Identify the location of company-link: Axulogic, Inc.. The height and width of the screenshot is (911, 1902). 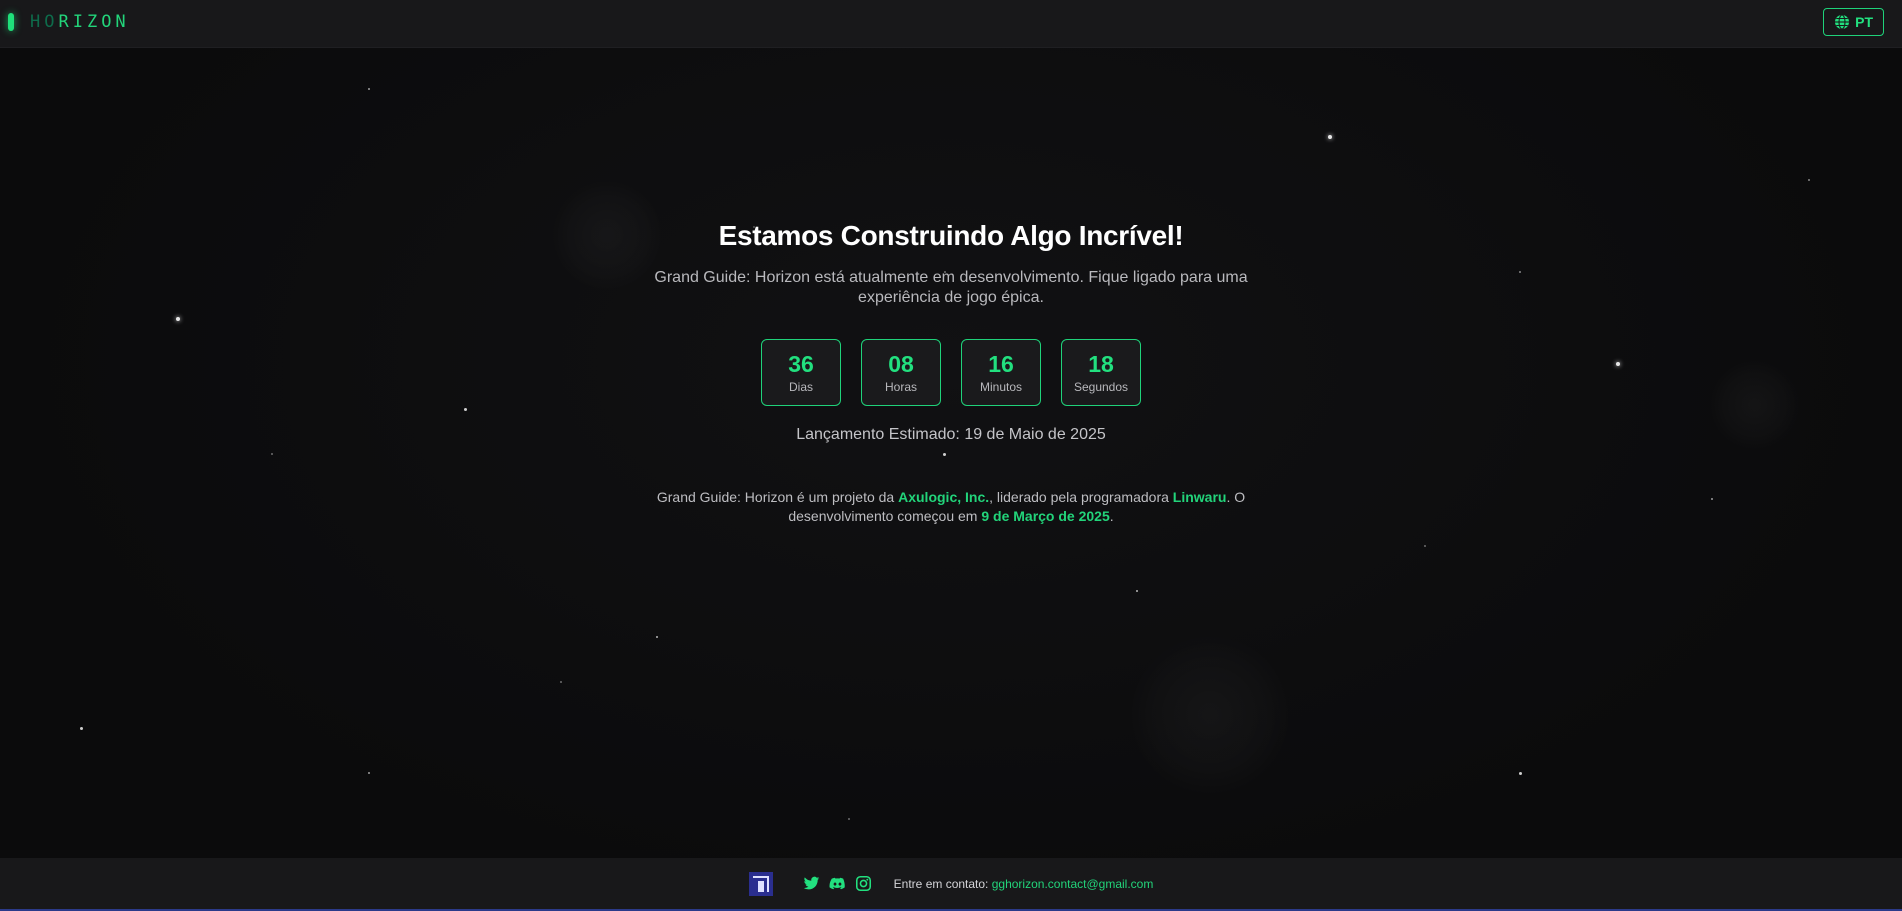
(943, 497).